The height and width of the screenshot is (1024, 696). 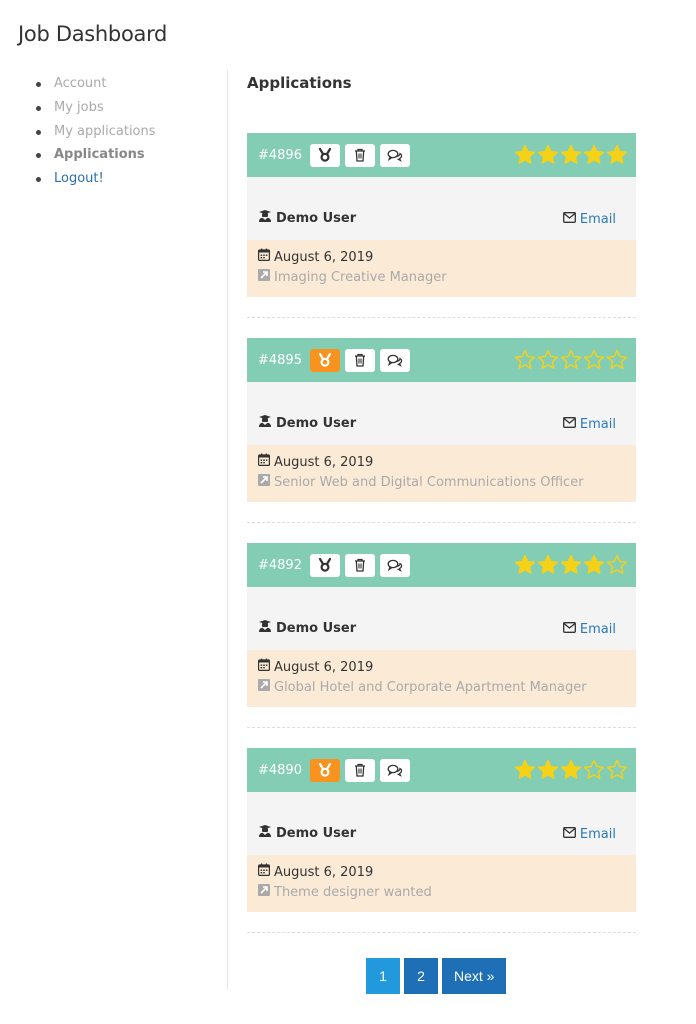 I want to click on sidebar-item-my-jobs: My jobs, so click(x=131, y=108).